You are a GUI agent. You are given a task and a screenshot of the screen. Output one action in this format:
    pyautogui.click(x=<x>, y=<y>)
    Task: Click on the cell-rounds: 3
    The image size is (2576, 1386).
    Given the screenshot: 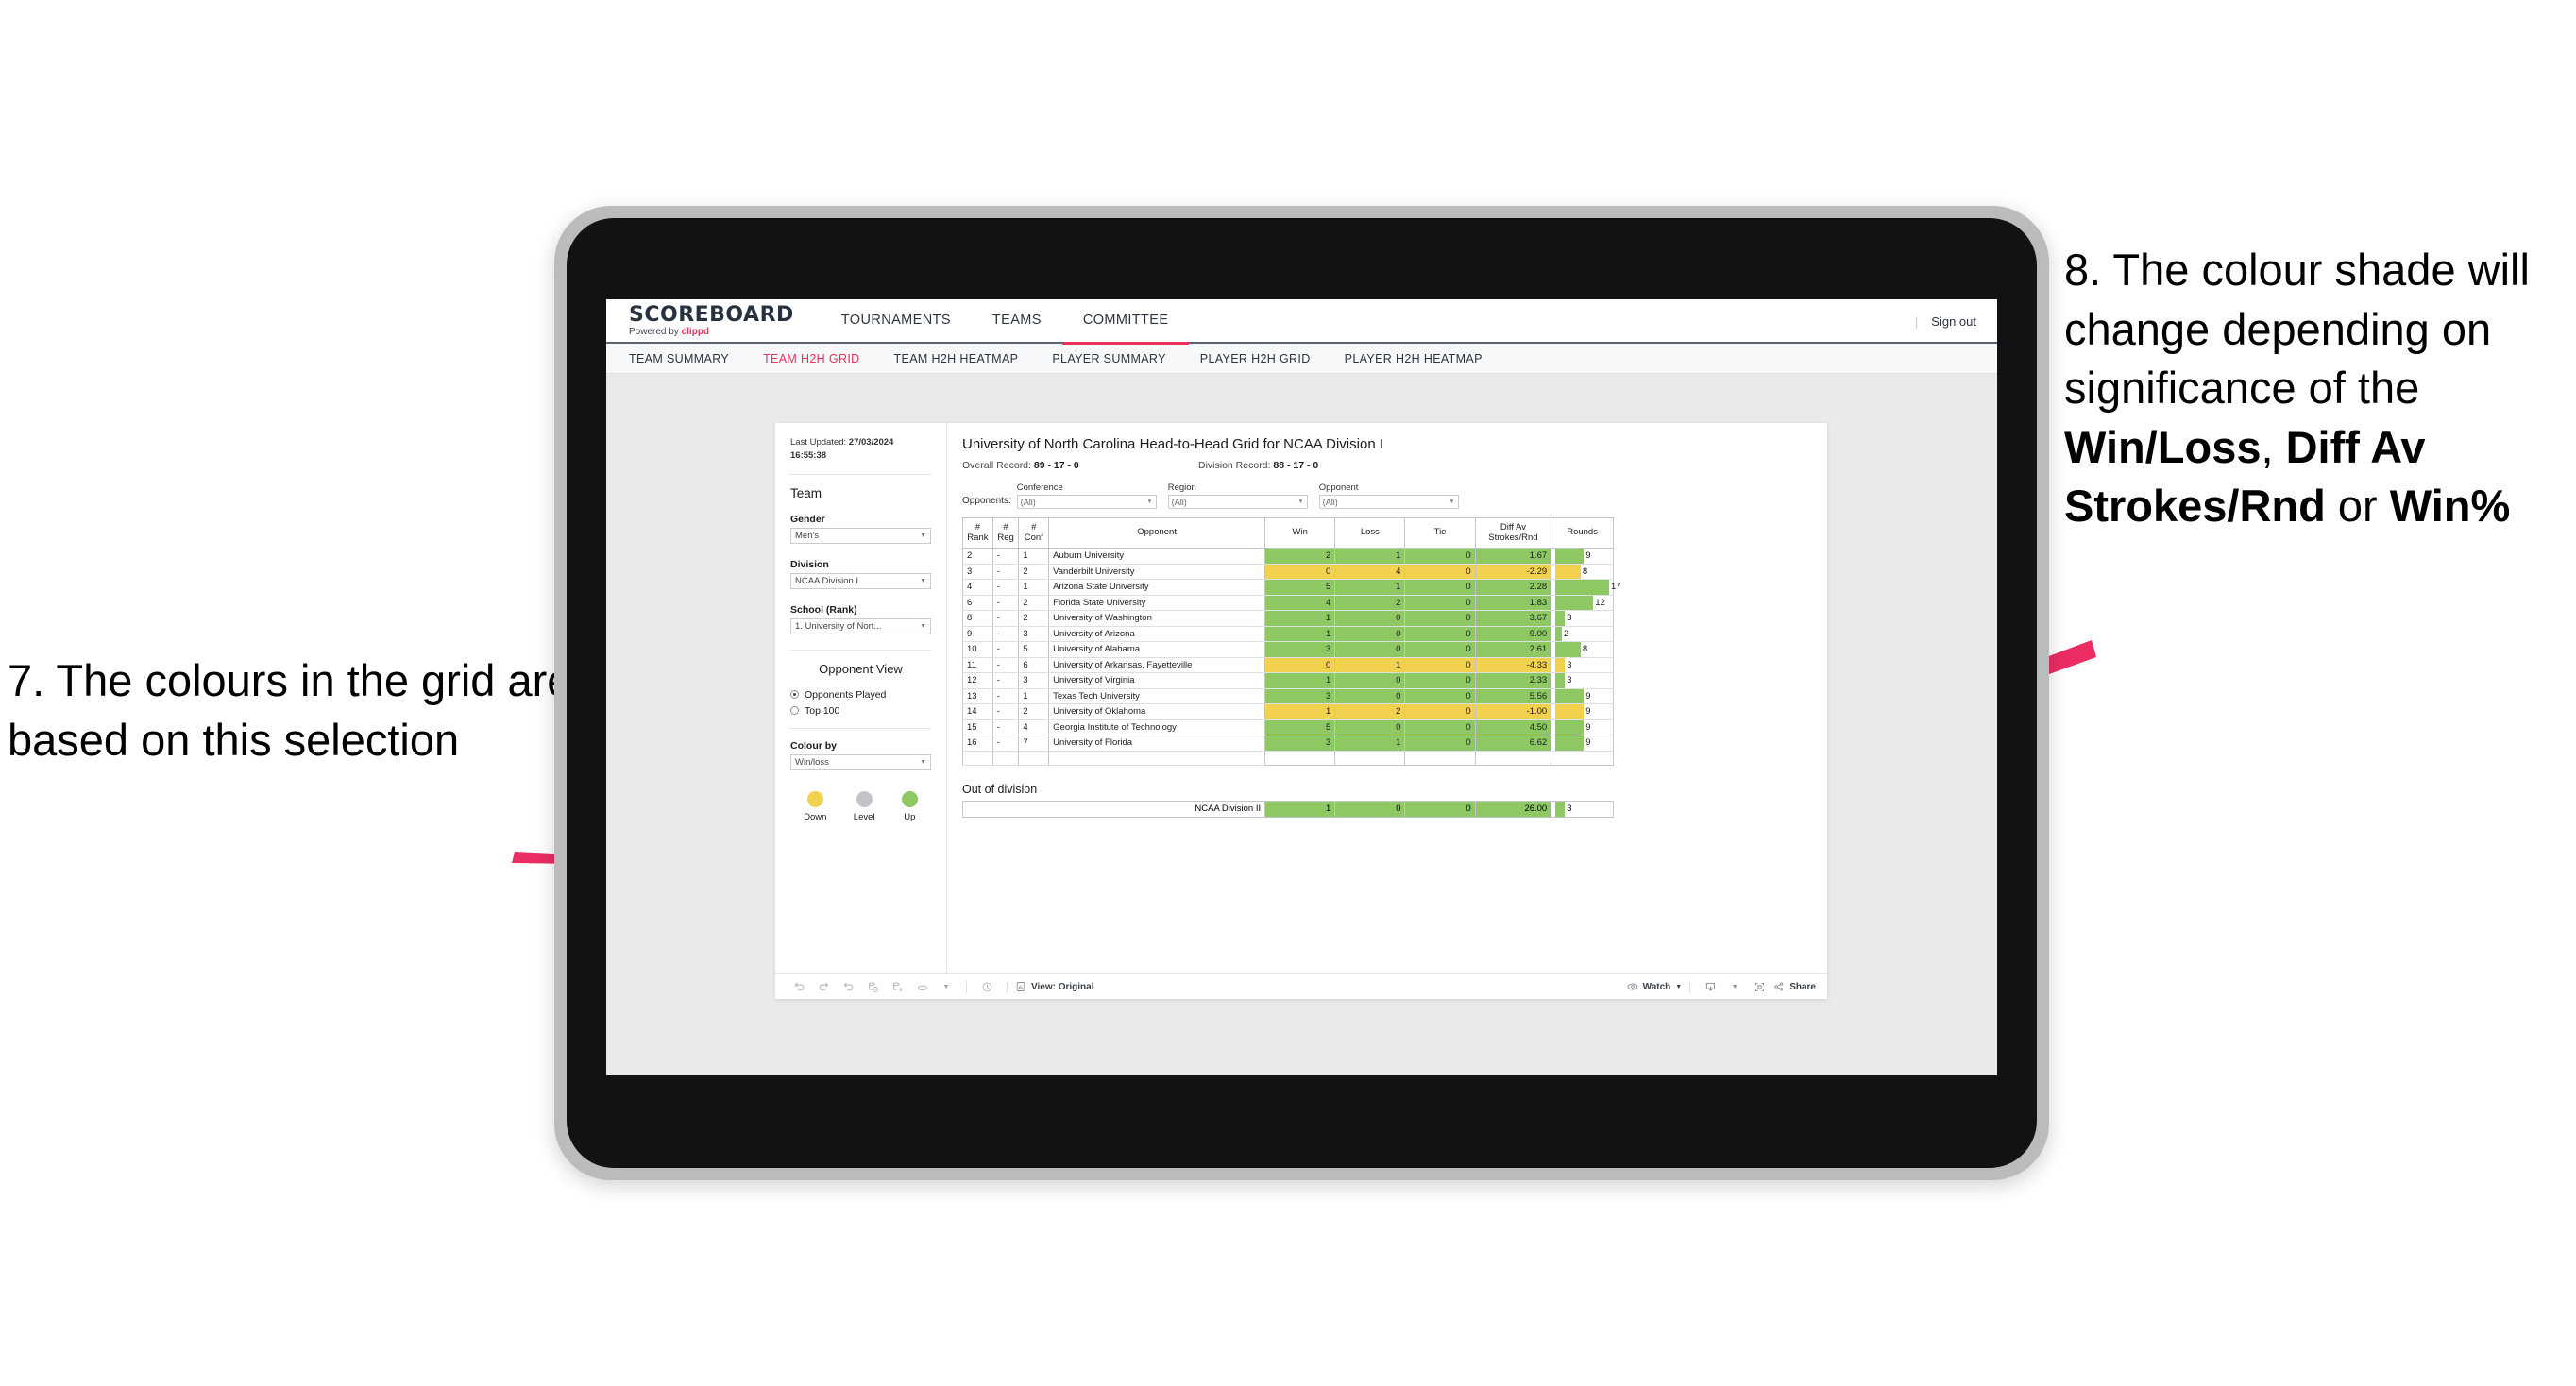 What is the action you would take?
    pyautogui.click(x=1582, y=680)
    